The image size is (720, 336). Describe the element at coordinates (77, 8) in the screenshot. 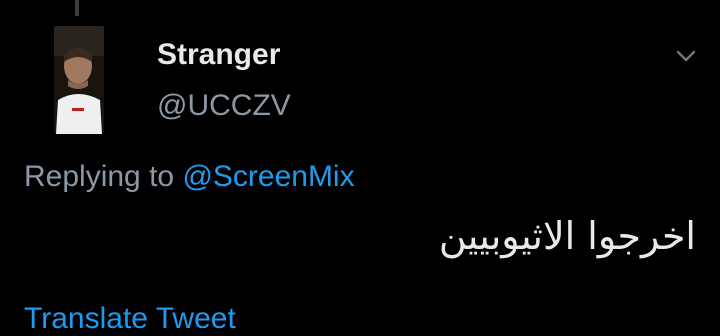

I see `thread-connector-line` at that location.